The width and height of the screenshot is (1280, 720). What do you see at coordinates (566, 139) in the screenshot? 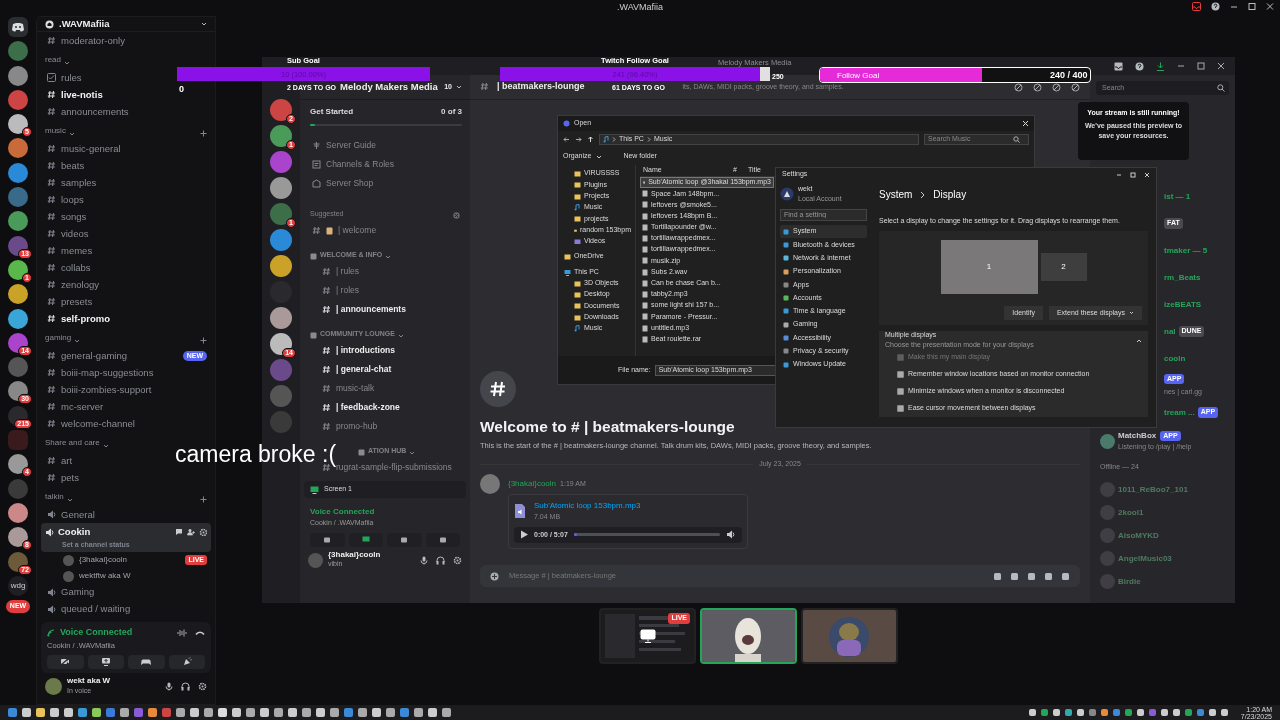
I see `back-icon` at bounding box center [566, 139].